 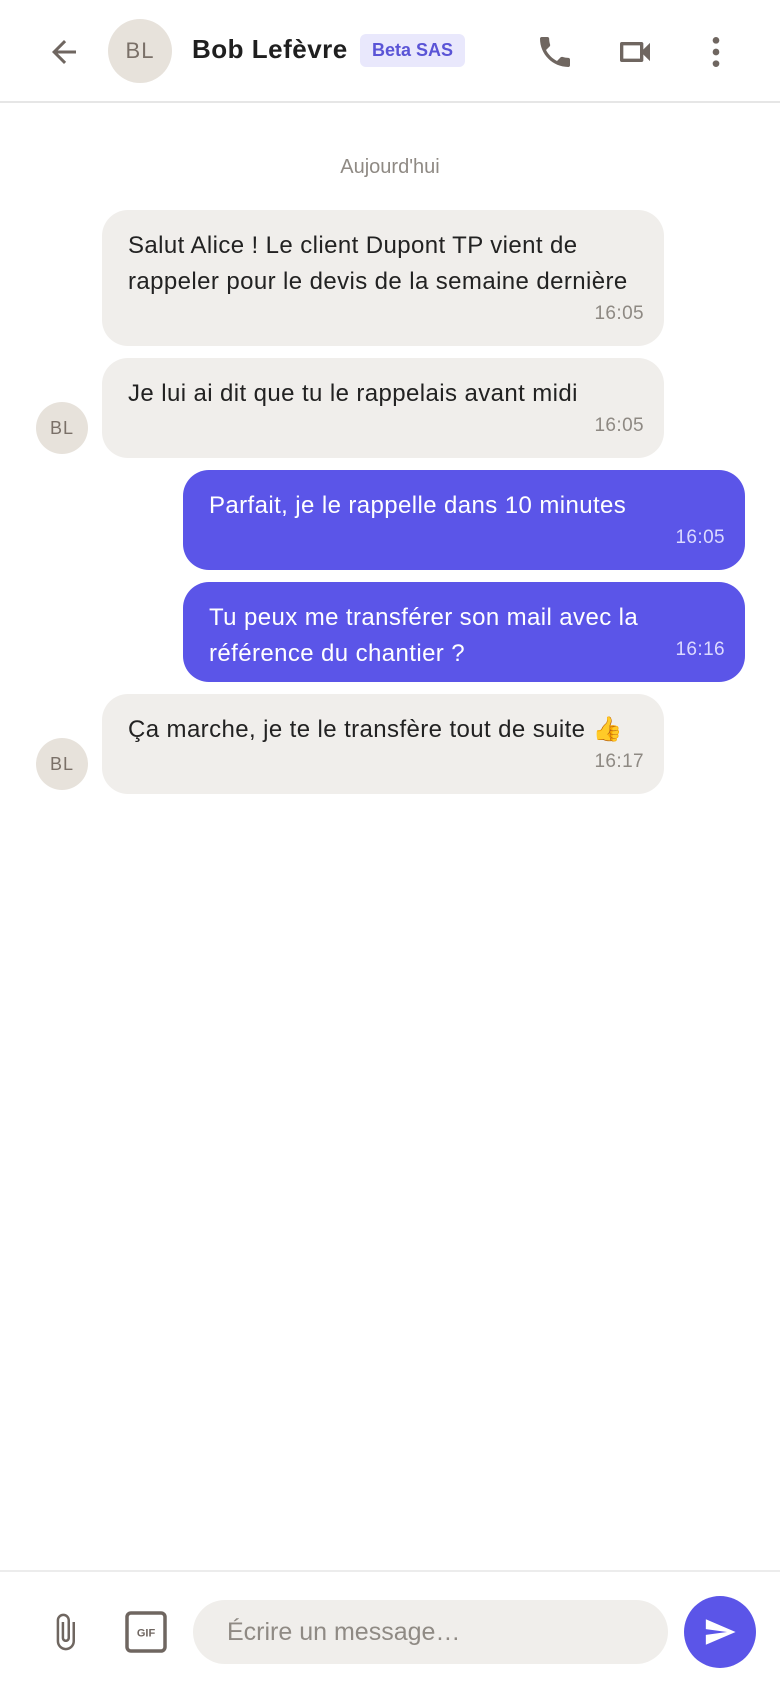 I want to click on attach-button, so click(x=65, y=1632).